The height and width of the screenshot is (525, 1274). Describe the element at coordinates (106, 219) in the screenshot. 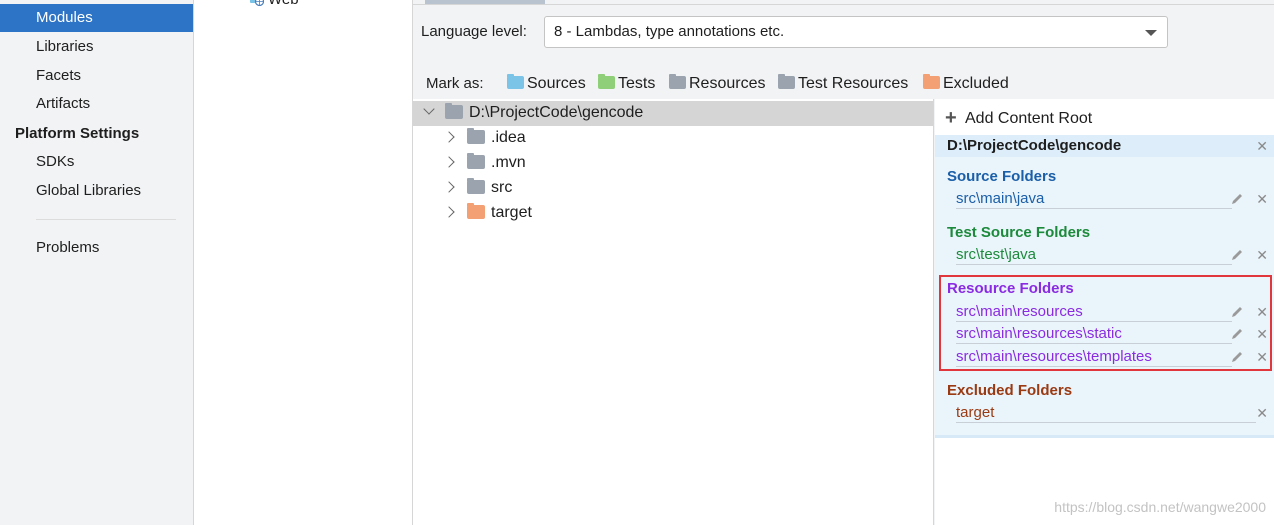

I see `sidebar-divider` at that location.